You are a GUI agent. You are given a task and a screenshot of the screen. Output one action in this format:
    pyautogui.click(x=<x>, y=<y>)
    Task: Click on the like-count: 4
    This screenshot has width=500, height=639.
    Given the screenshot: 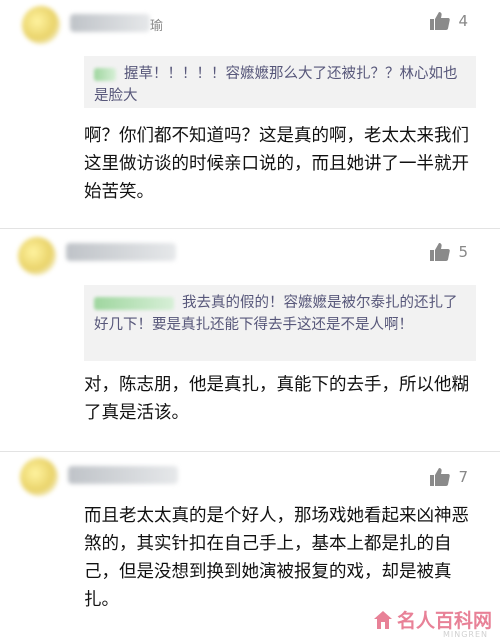 What is the action you would take?
    pyautogui.click(x=463, y=21)
    